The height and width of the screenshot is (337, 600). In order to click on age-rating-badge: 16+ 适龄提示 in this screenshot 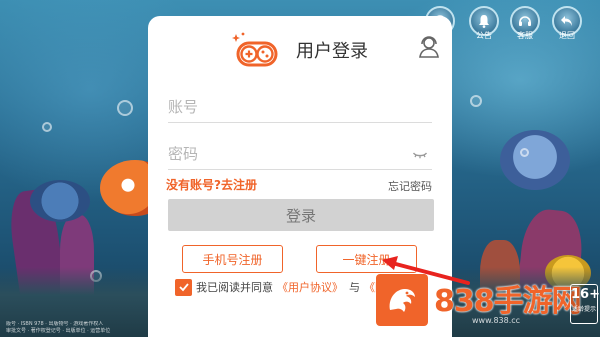, I will do `click(585, 304)`.